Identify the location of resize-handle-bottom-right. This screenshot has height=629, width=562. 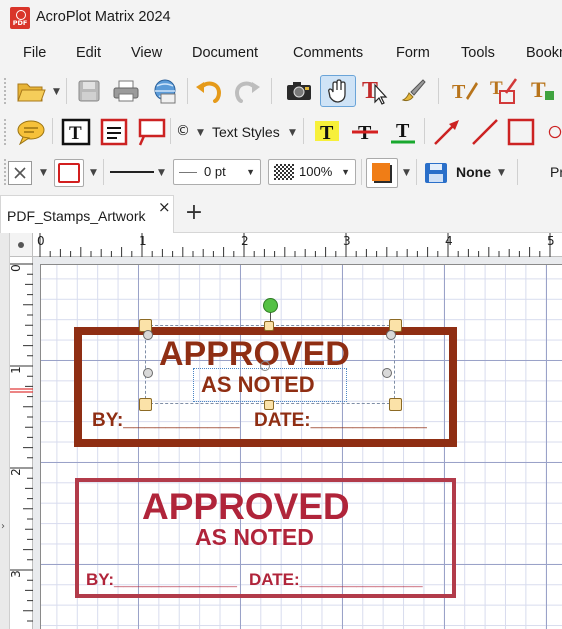
(395, 404).